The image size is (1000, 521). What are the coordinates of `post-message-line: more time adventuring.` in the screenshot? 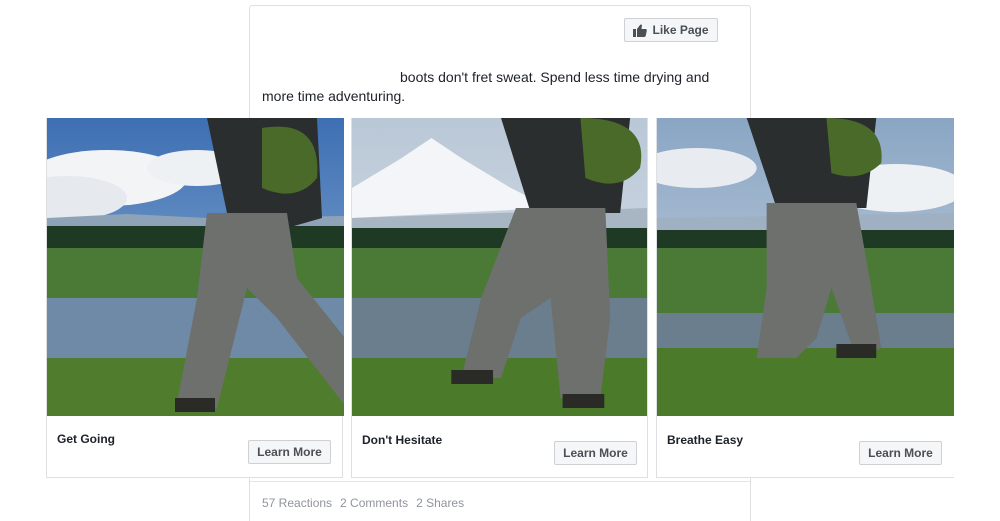 It's located at (334, 96).